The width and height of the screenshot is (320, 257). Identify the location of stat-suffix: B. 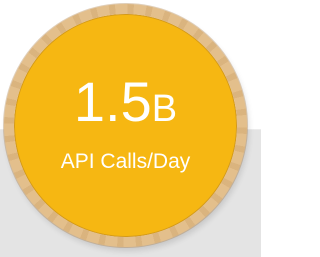
(164, 109).